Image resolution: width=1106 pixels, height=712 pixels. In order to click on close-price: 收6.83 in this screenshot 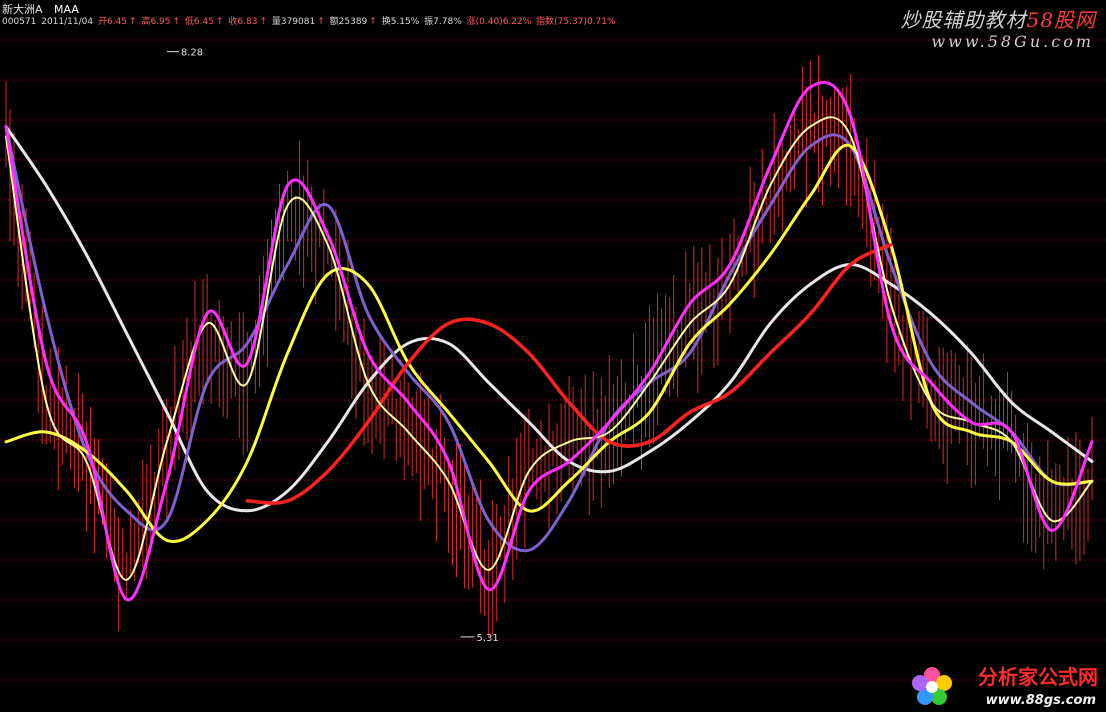, I will do `click(243, 22)`.